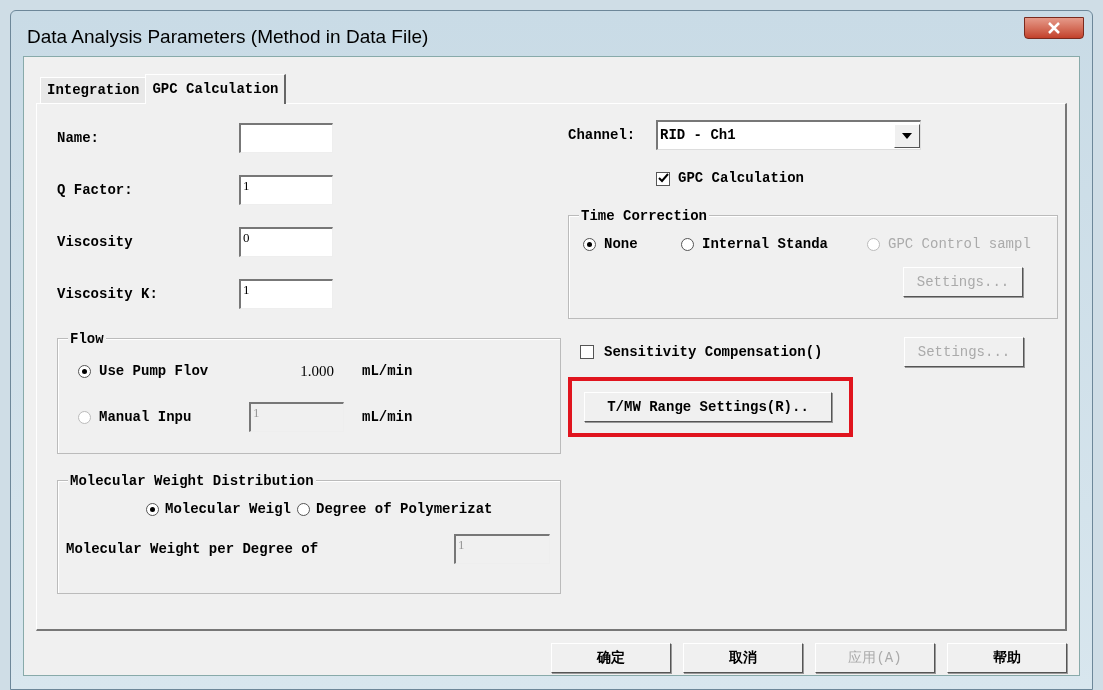 This screenshot has height=690, width=1103. I want to click on radio-label: Molecular Weigl, so click(228, 509).